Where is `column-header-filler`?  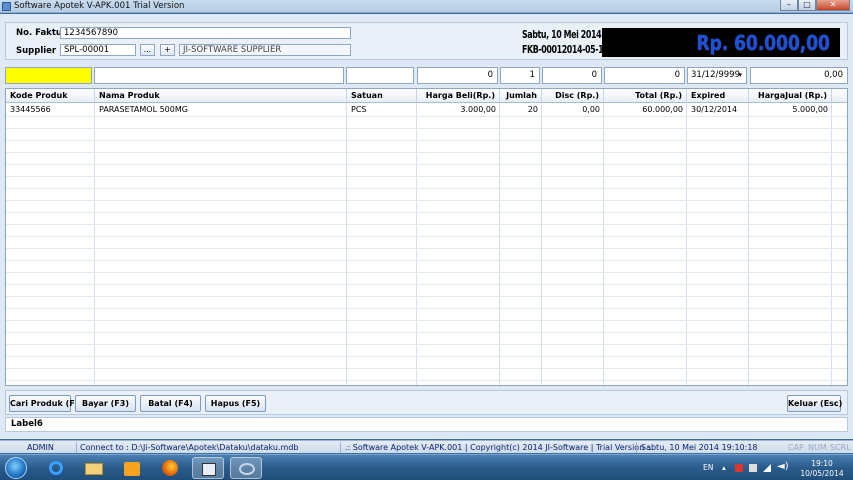
column-header-filler is located at coordinates (839, 96).